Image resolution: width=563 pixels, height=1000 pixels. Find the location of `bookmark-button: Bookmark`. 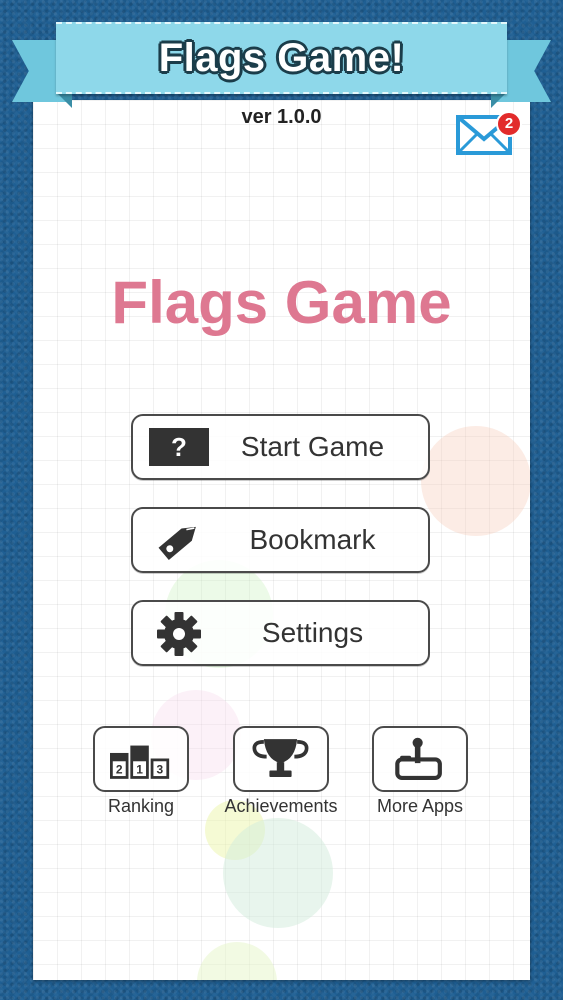

bookmark-button: Bookmark is located at coordinates (280, 540).